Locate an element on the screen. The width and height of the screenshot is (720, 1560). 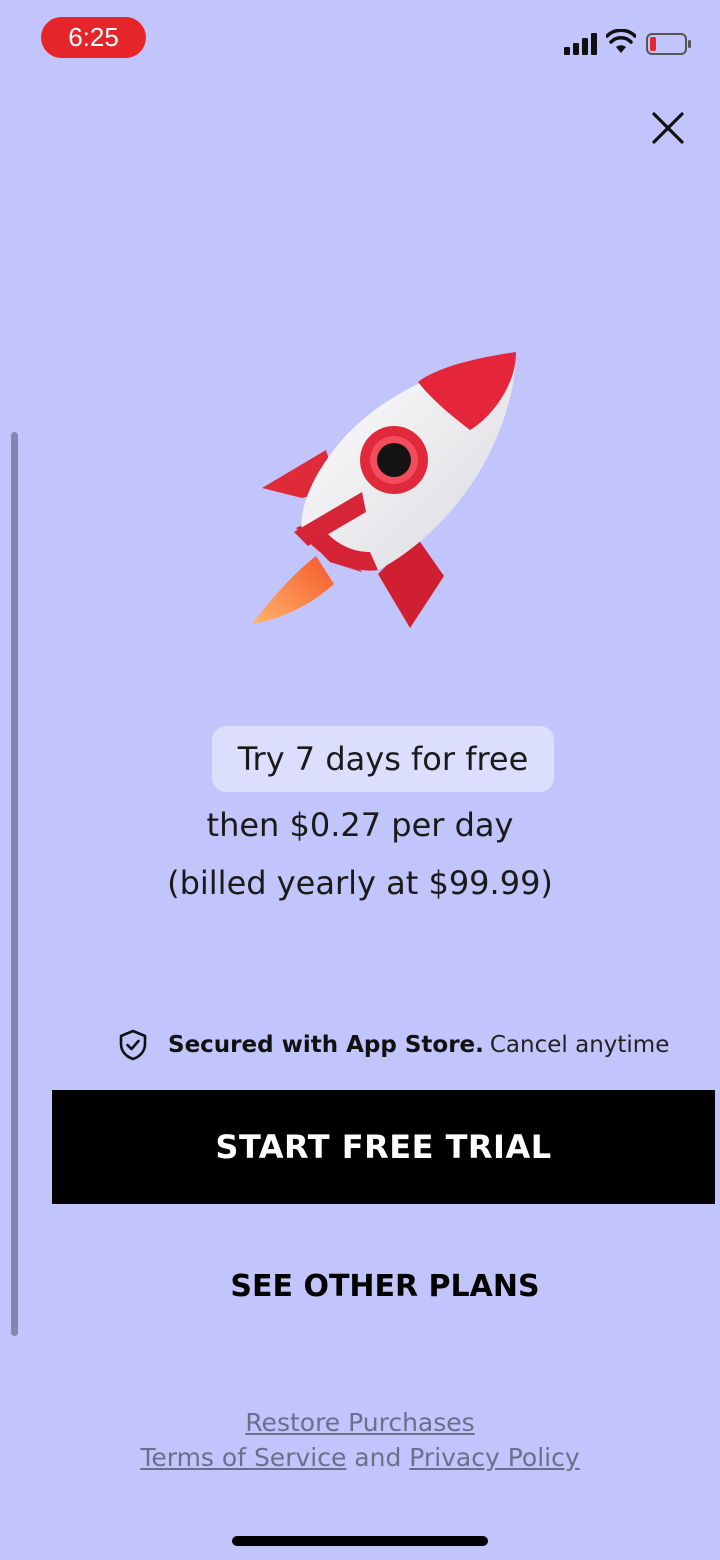
security-rest-text: Cancel anytime is located at coordinates (579, 1045).